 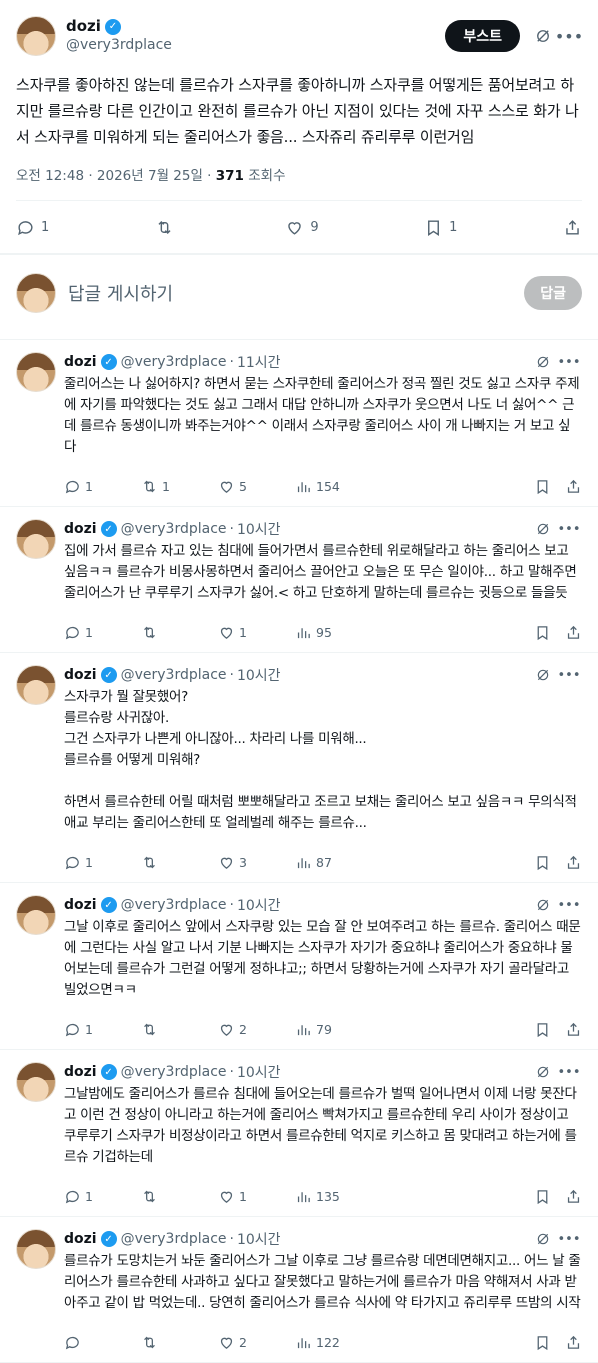 What do you see at coordinates (108, 529) in the screenshot?
I see `verified-icon: ✓` at bounding box center [108, 529].